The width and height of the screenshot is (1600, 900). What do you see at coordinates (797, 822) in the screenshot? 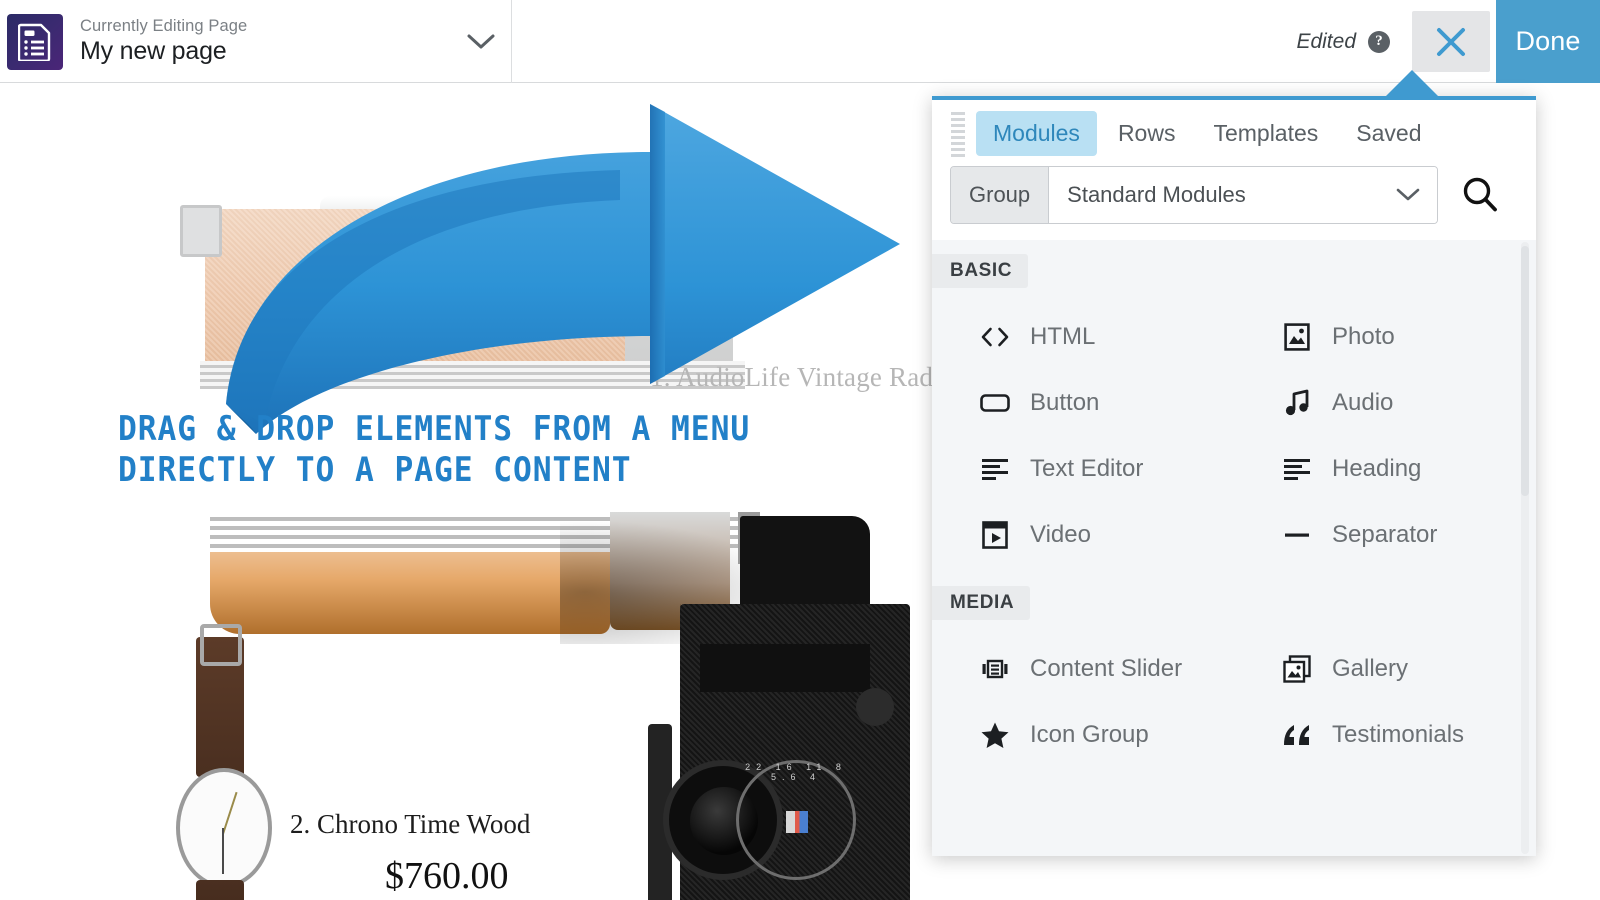
I see `camera-badge` at bounding box center [797, 822].